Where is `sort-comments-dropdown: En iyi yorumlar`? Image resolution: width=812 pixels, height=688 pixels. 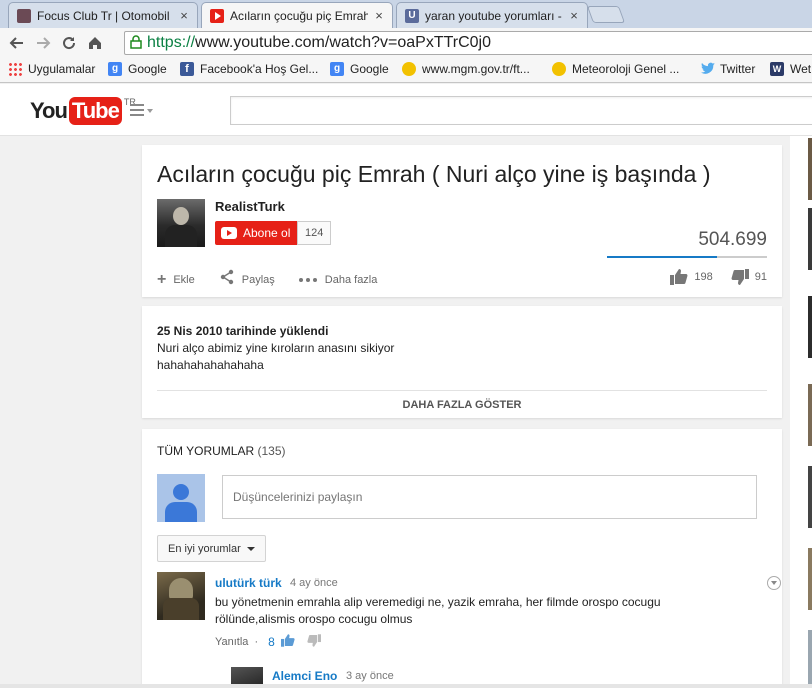 sort-comments-dropdown: En iyi yorumlar is located at coordinates (211, 548).